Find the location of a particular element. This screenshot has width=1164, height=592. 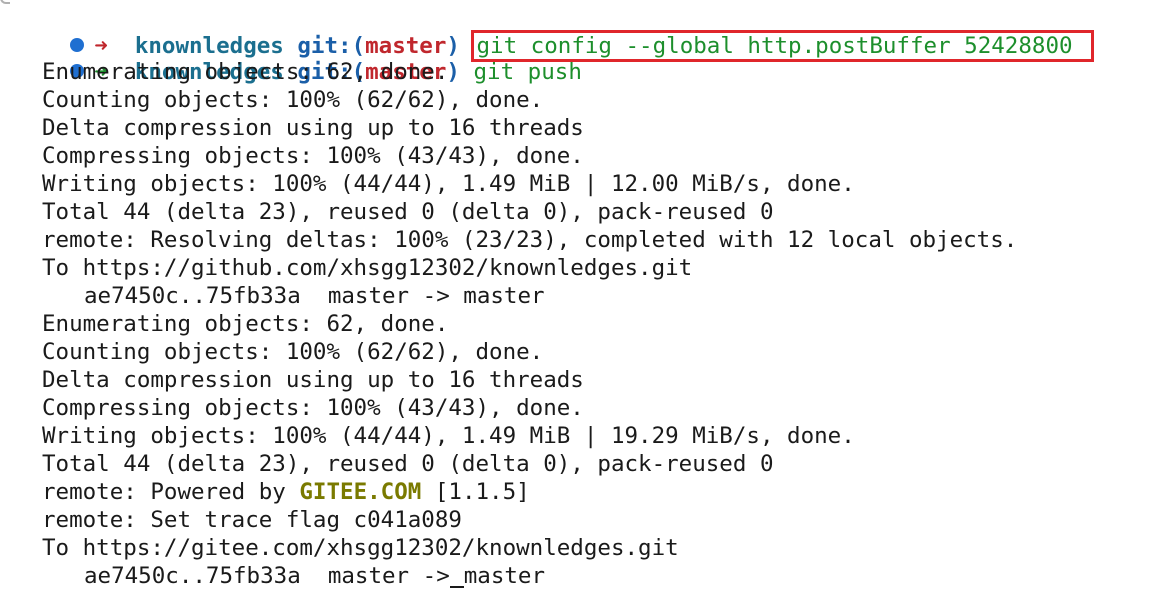

output-line: remote: Set trace flag c041a089 is located at coordinates (252, 520).